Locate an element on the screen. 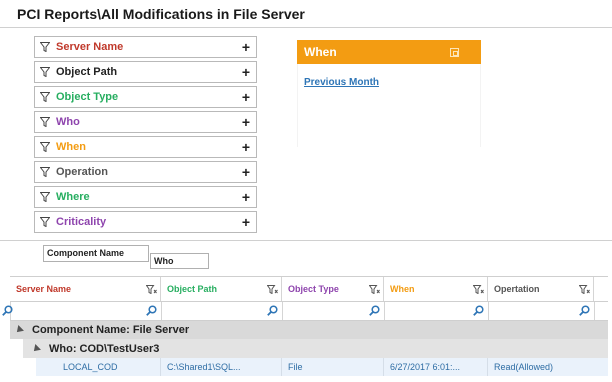 The height and width of the screenshot is (382, 612). filter-label: Where is located at coordinates (73, 197).